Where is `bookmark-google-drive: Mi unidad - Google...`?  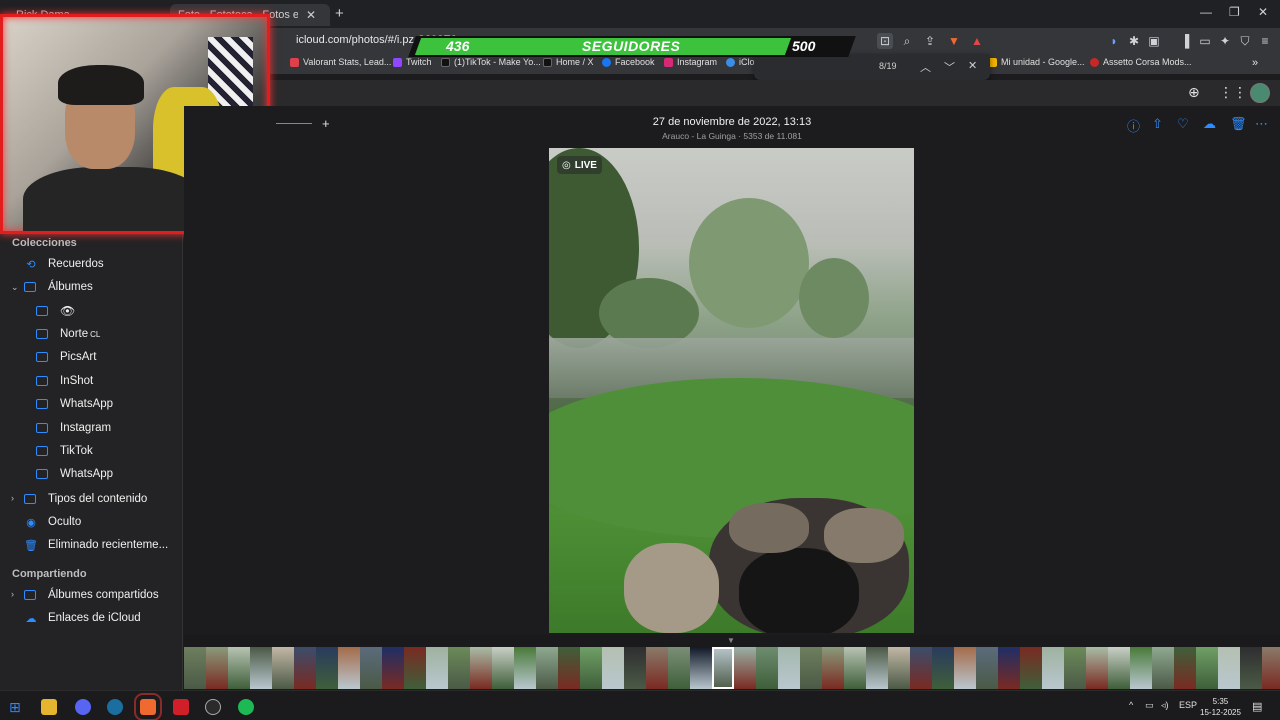 bookmark-google-drive: Mi unidad - Google... is located at coordinates (1036, 62).